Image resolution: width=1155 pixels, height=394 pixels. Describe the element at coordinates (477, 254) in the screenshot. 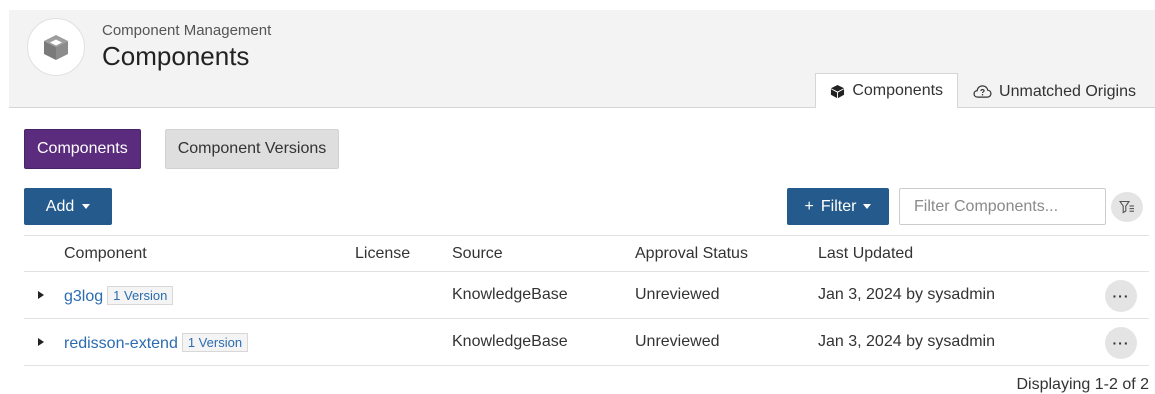

I see `column-header-source: Source` at that location.